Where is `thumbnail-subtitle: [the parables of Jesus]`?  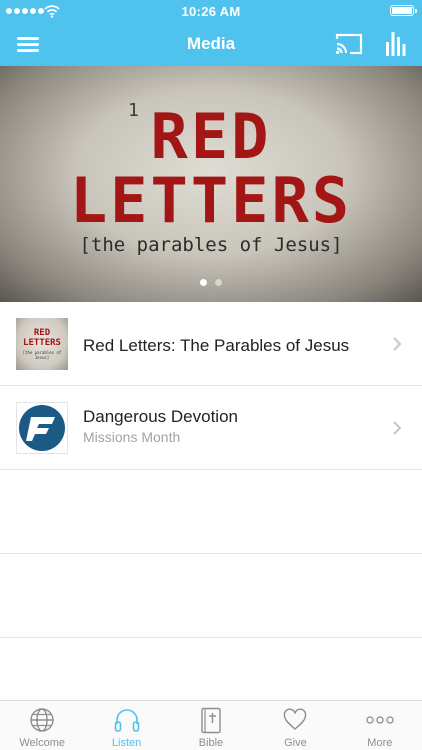
thumbnail-subtitle: [the parables of Jesus] is located at coordinates (42, 355).